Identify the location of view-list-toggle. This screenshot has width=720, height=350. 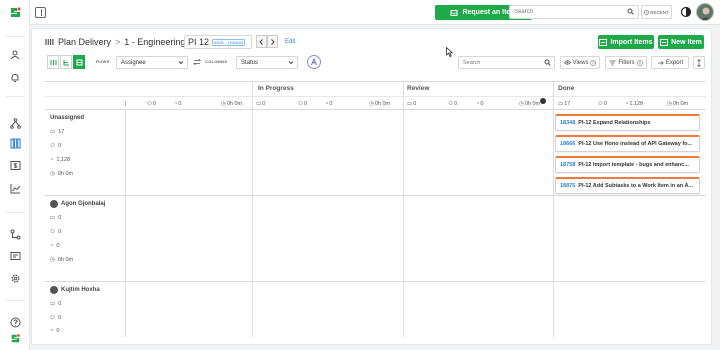
(53, 62).